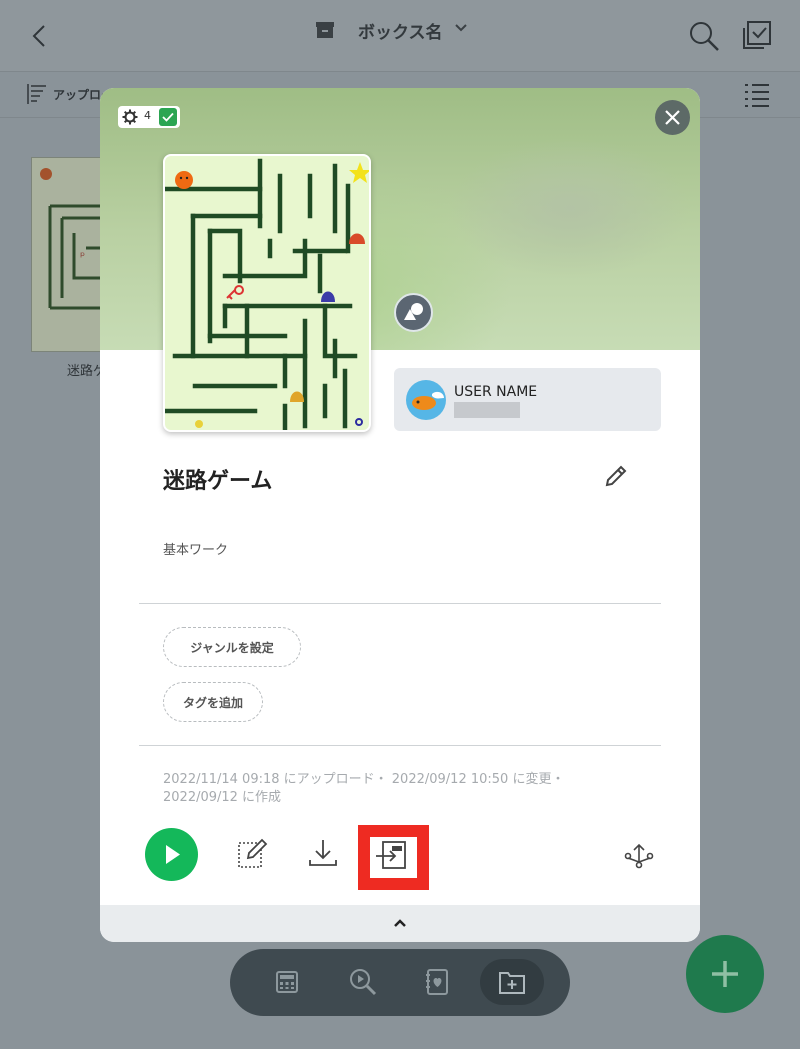  Describe the element at coordinates (487, 410) in the screenshot. I see `user-id-redacted` at that location.